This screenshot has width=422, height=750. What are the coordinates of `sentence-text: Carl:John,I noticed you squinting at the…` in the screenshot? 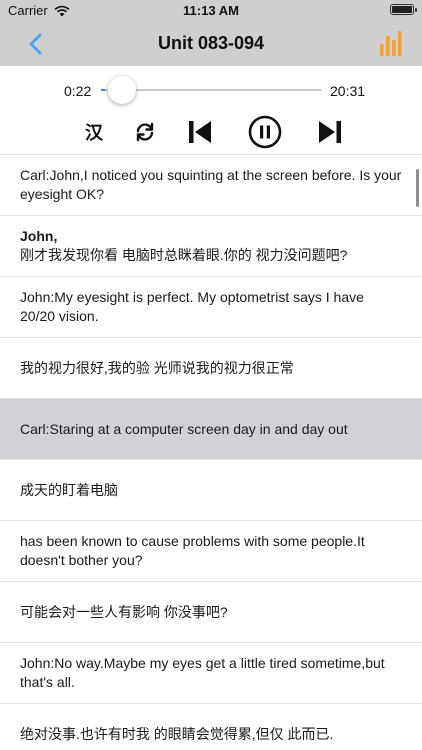 It's located at (211, 185).